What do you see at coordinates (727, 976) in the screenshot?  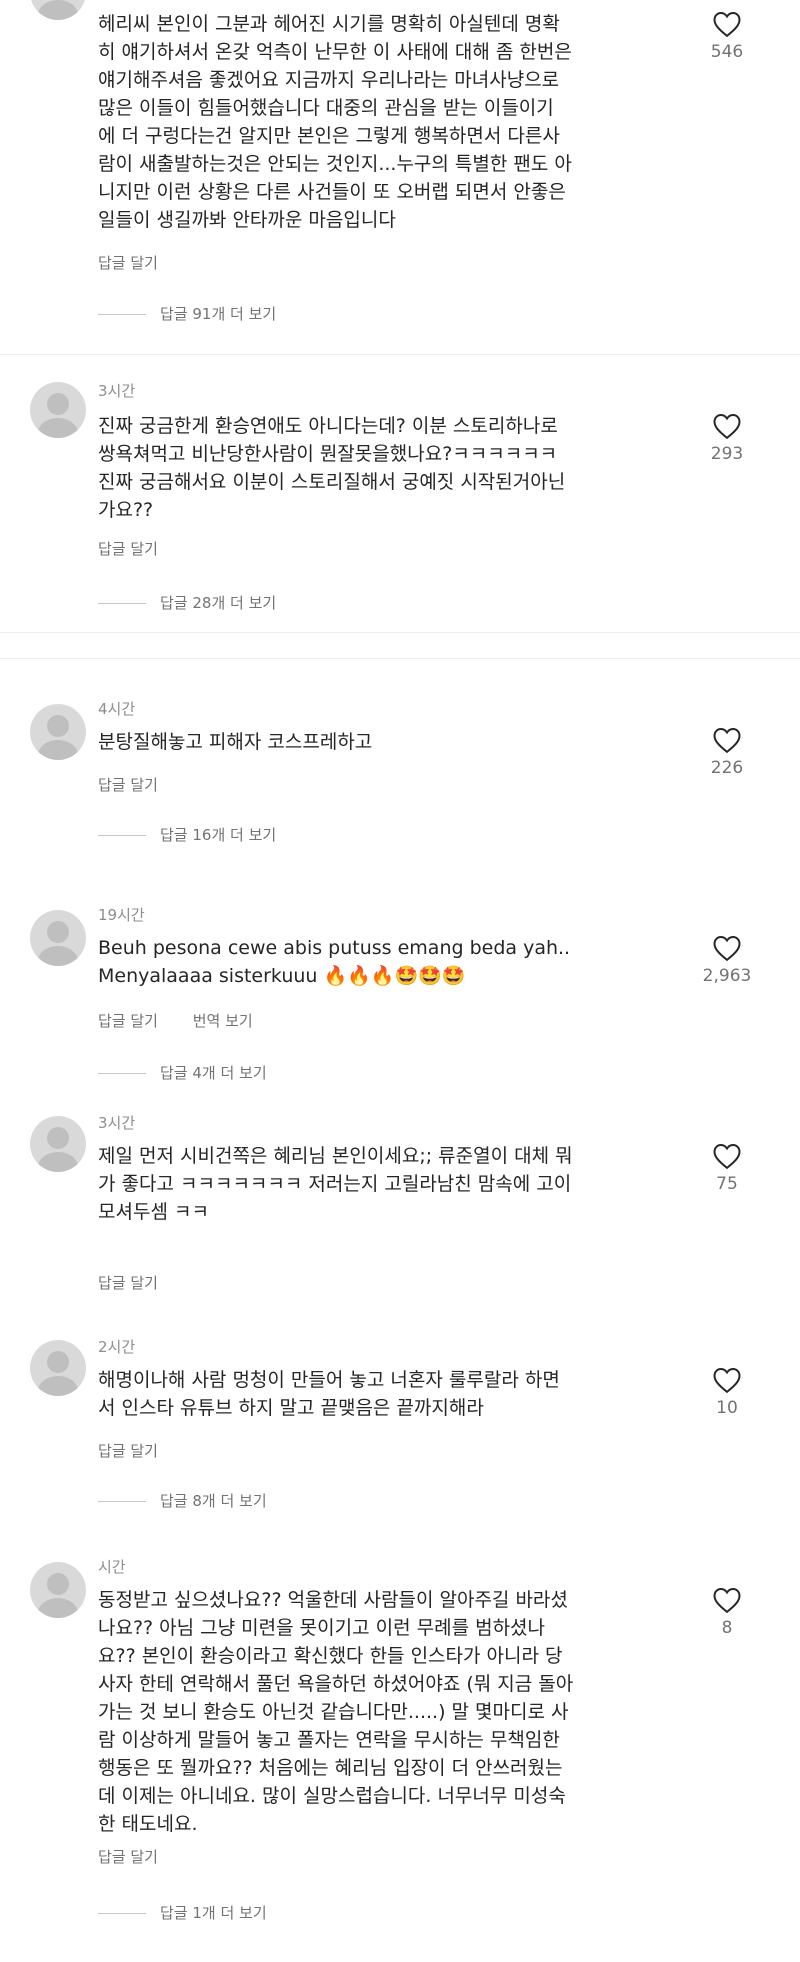 I see `like-count: 2,963` at bounding box center [727, 976].